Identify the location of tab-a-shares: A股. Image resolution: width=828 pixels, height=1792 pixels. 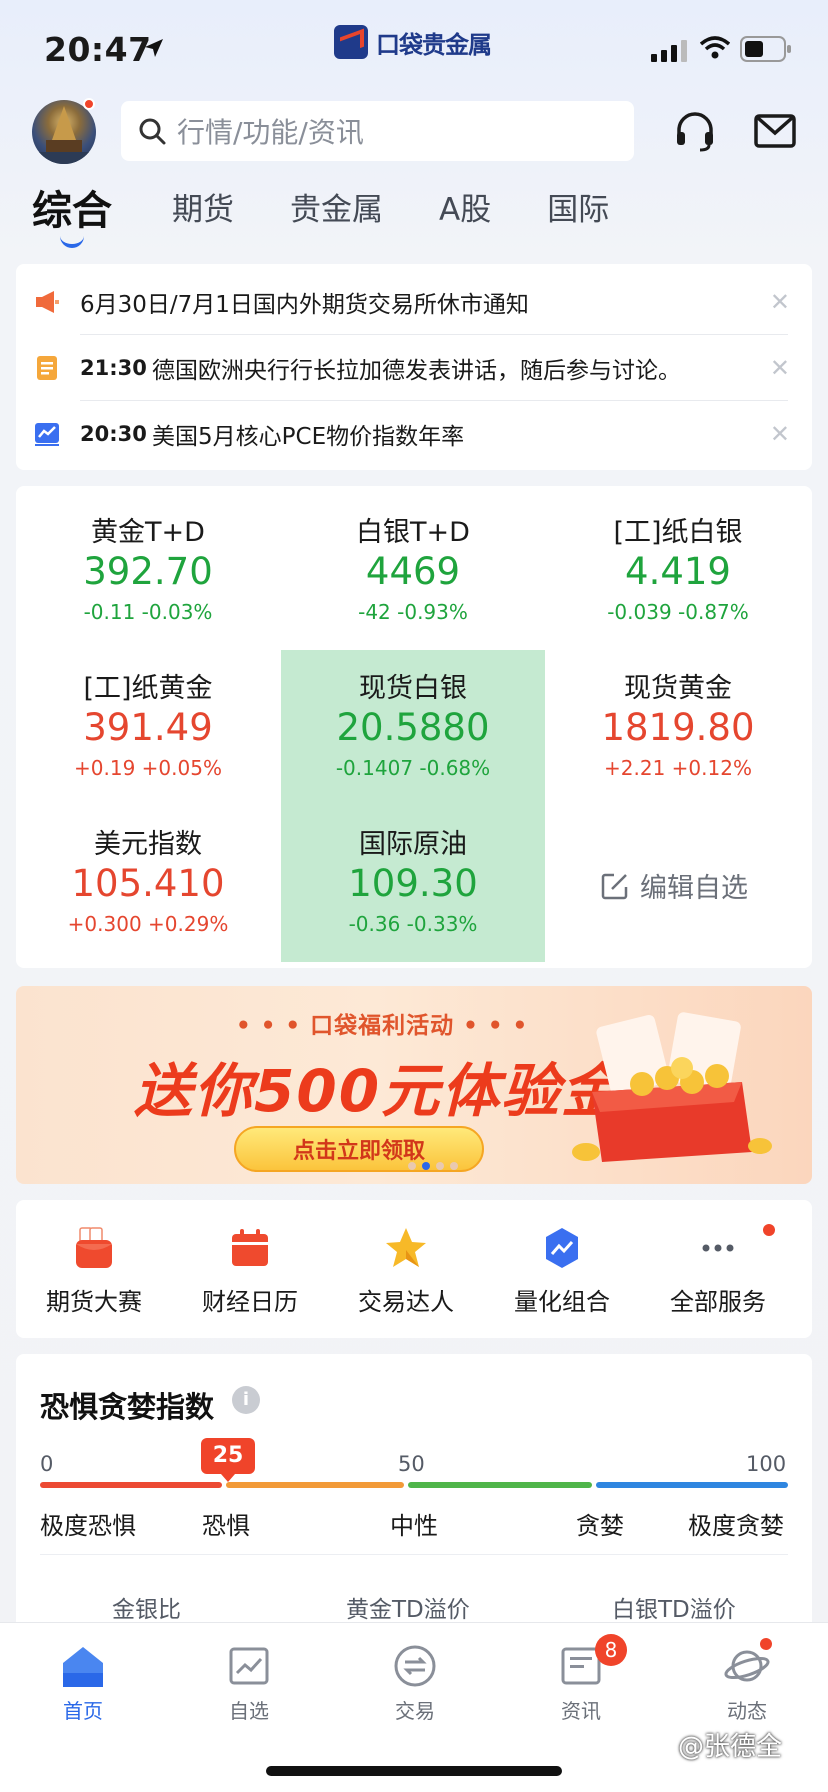
(465, 210).